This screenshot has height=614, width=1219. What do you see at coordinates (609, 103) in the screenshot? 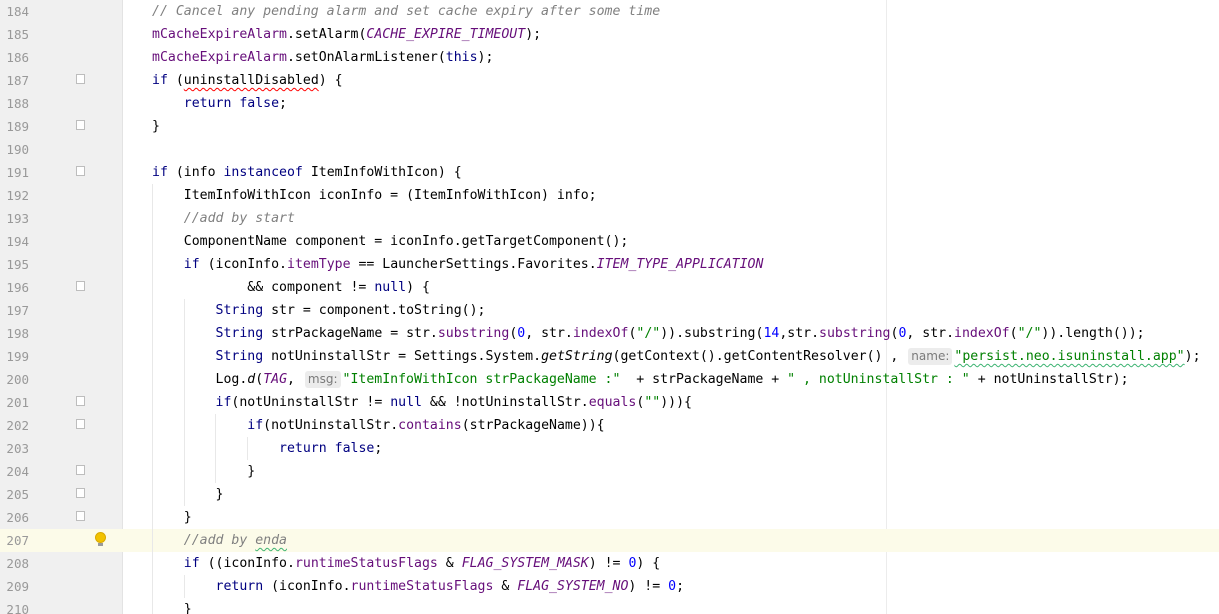
I see `code-line: 188 return false;` at bounding box center [609, 103].